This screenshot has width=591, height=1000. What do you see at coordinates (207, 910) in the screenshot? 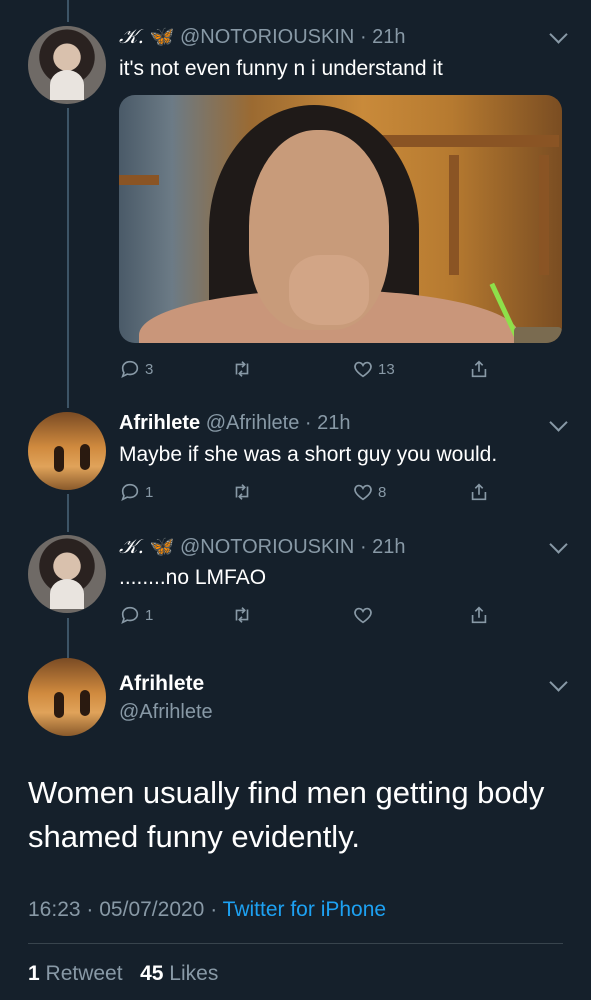
I see `tweet-meta: 16:23 · 05/07/2020 · Twitter for iPhone` at bounding box center [207, 910].